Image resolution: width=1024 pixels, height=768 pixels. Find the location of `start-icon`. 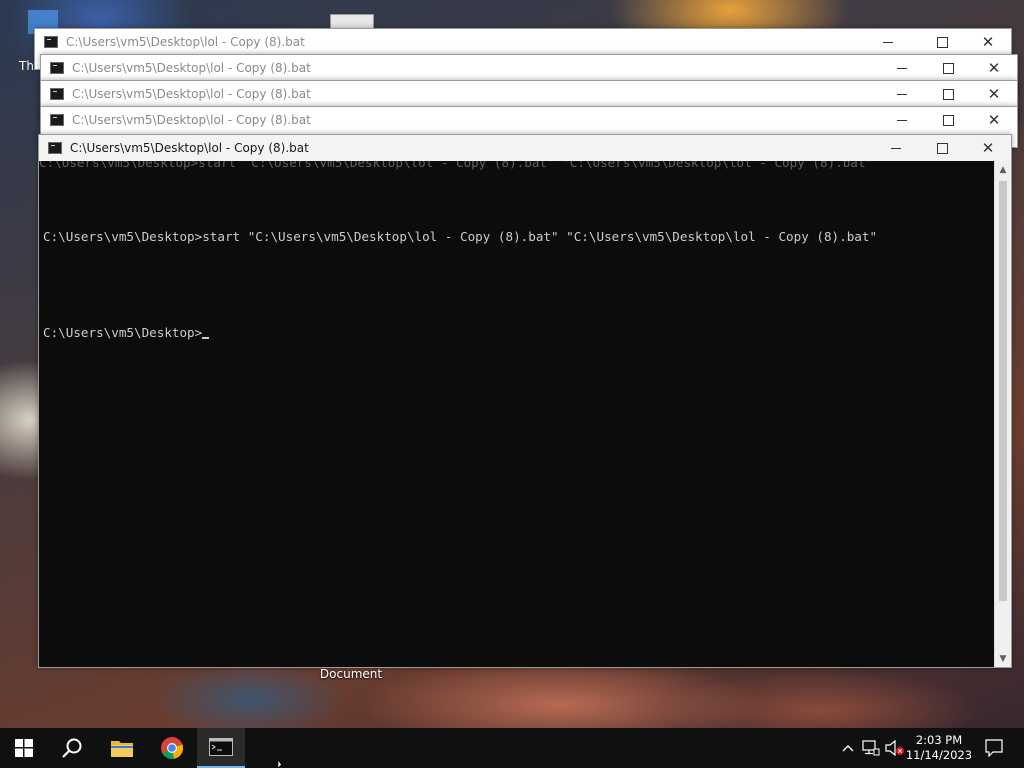

start-icon is located at coordinates (24, 748).